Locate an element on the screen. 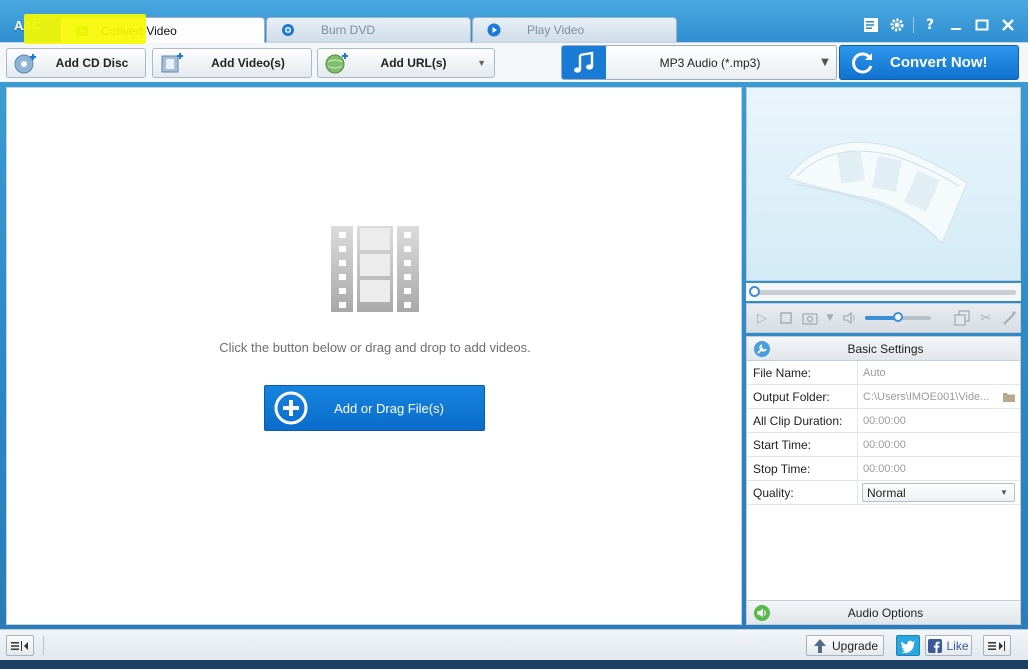 This screenshot has width=1028, height=669. list-collapse-icon is located at coordinates (19, 645).